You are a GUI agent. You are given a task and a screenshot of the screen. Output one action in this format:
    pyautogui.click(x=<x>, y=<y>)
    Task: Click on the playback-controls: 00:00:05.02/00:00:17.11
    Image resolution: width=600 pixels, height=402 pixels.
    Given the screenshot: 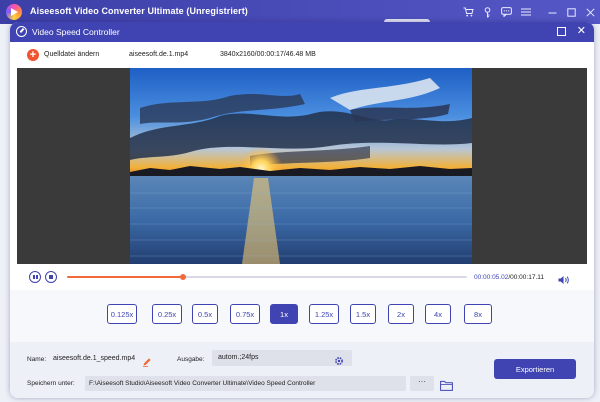 What is the action you would take?
    pyautogui.click(x=302, y=277)
    